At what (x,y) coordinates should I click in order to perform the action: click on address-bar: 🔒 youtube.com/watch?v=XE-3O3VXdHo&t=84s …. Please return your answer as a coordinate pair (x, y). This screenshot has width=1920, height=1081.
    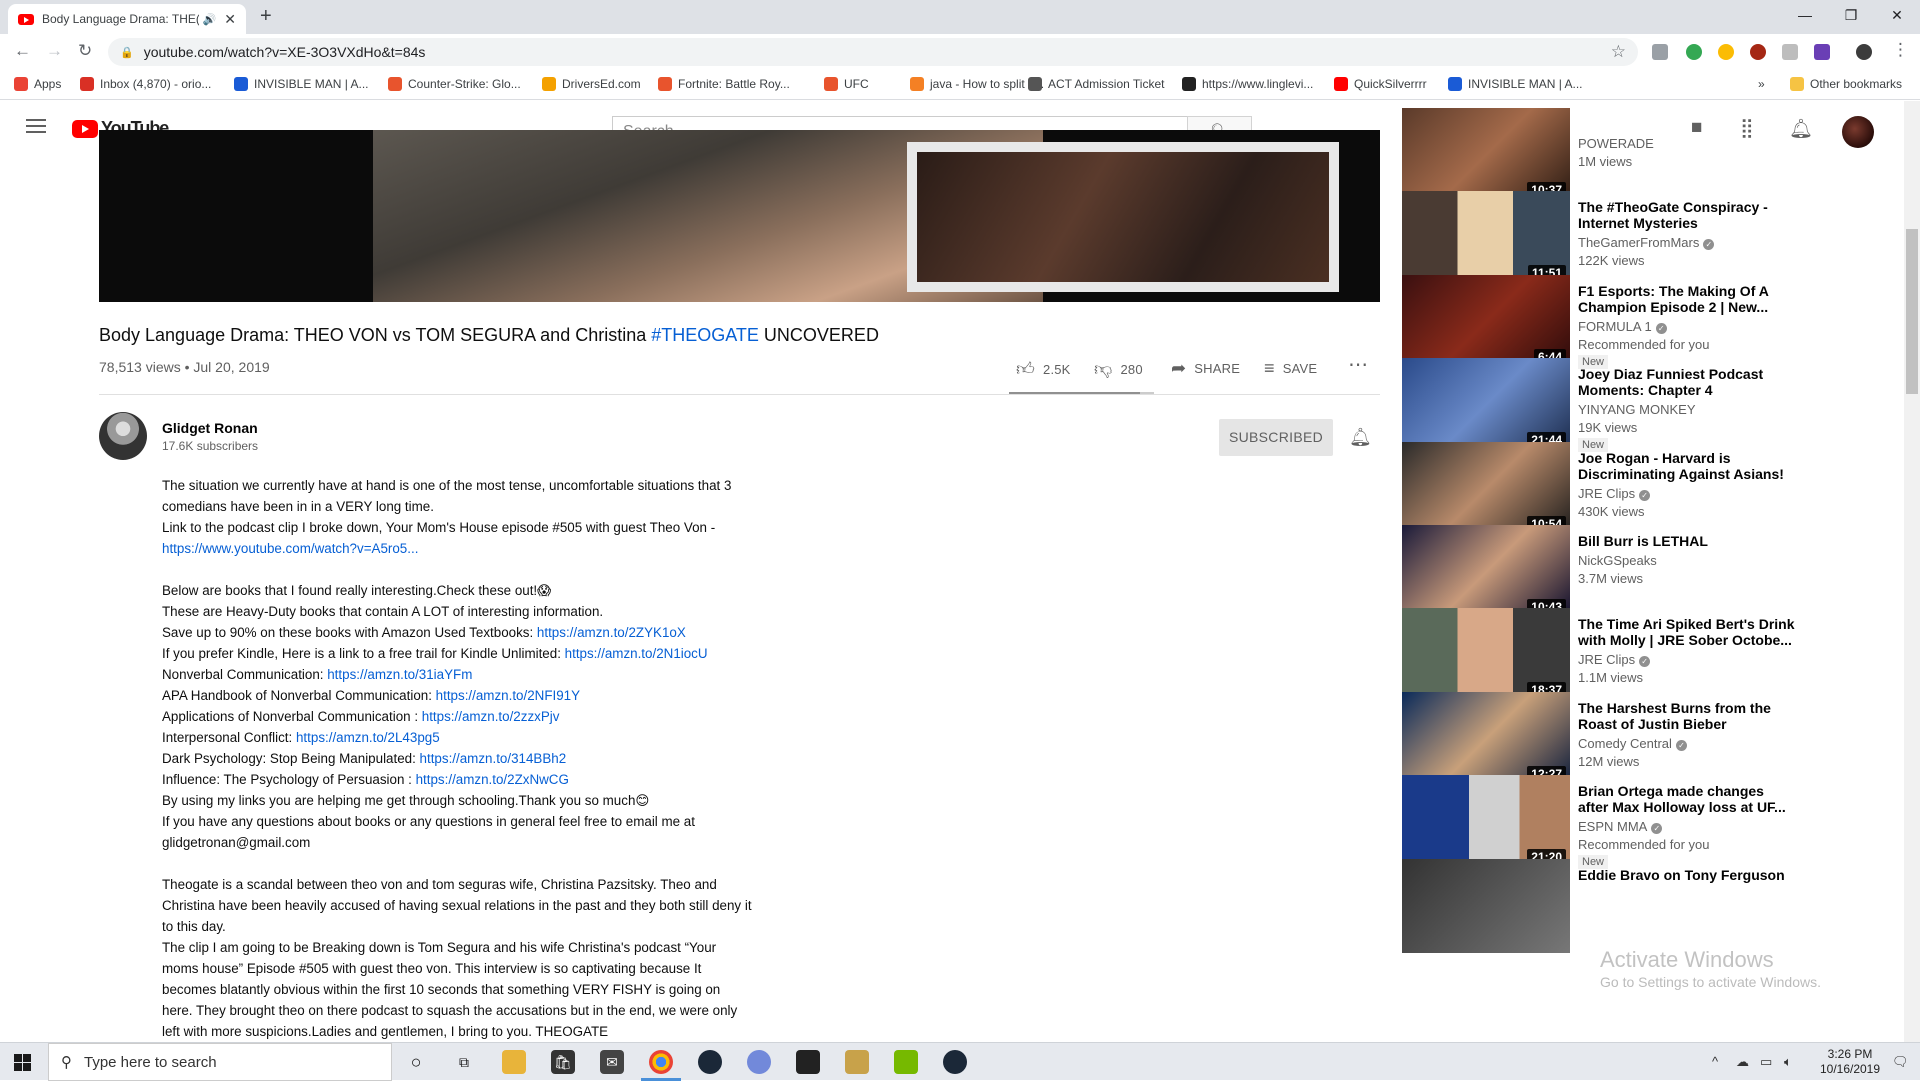
    Looking at the image, I should click on (873, 52).